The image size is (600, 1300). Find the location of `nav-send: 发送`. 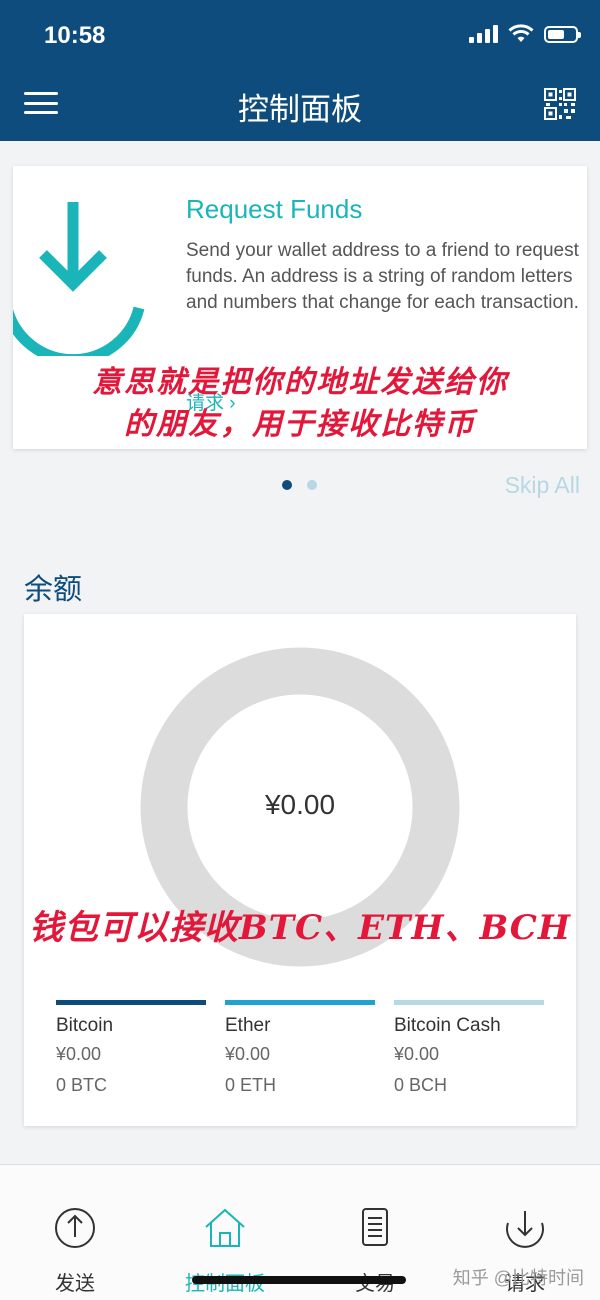

nav-send: 发送 is located at coordinates (75, 1232).